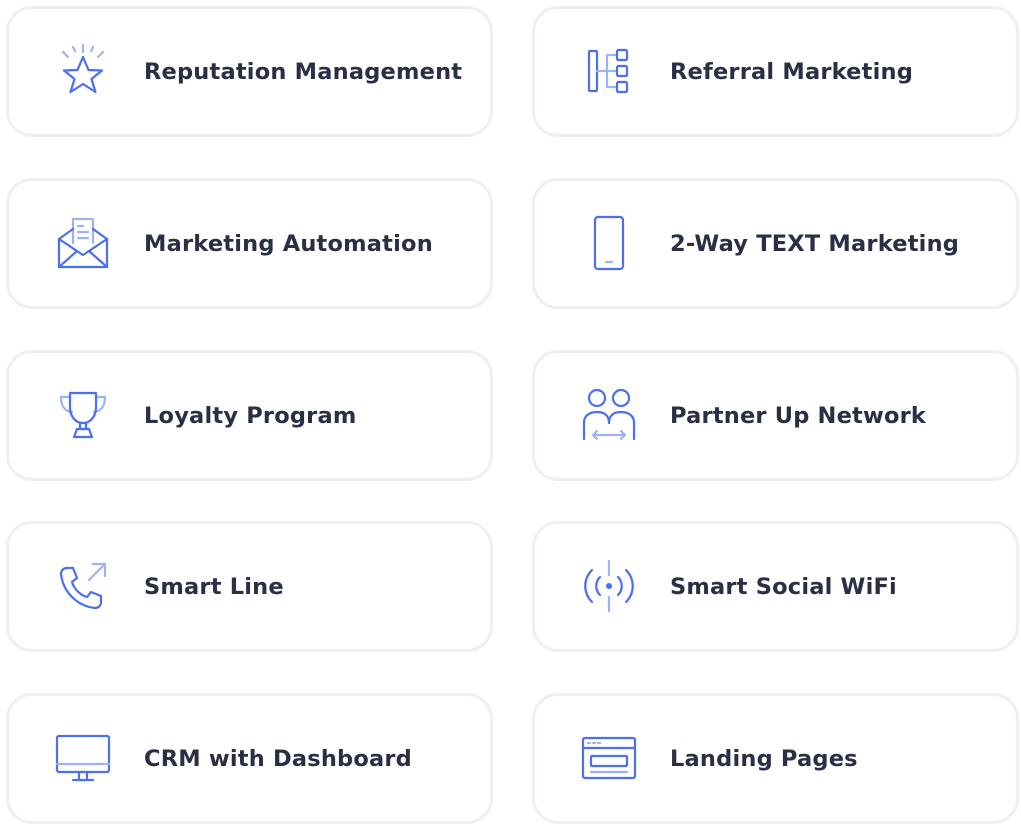 Image resolution: width=1021 pixels, height=825 pixels. What do you see at coordinates (609, 586) in the screenshot?
I see `wifi-broadcast-icon` at bounding box center [609, 586].